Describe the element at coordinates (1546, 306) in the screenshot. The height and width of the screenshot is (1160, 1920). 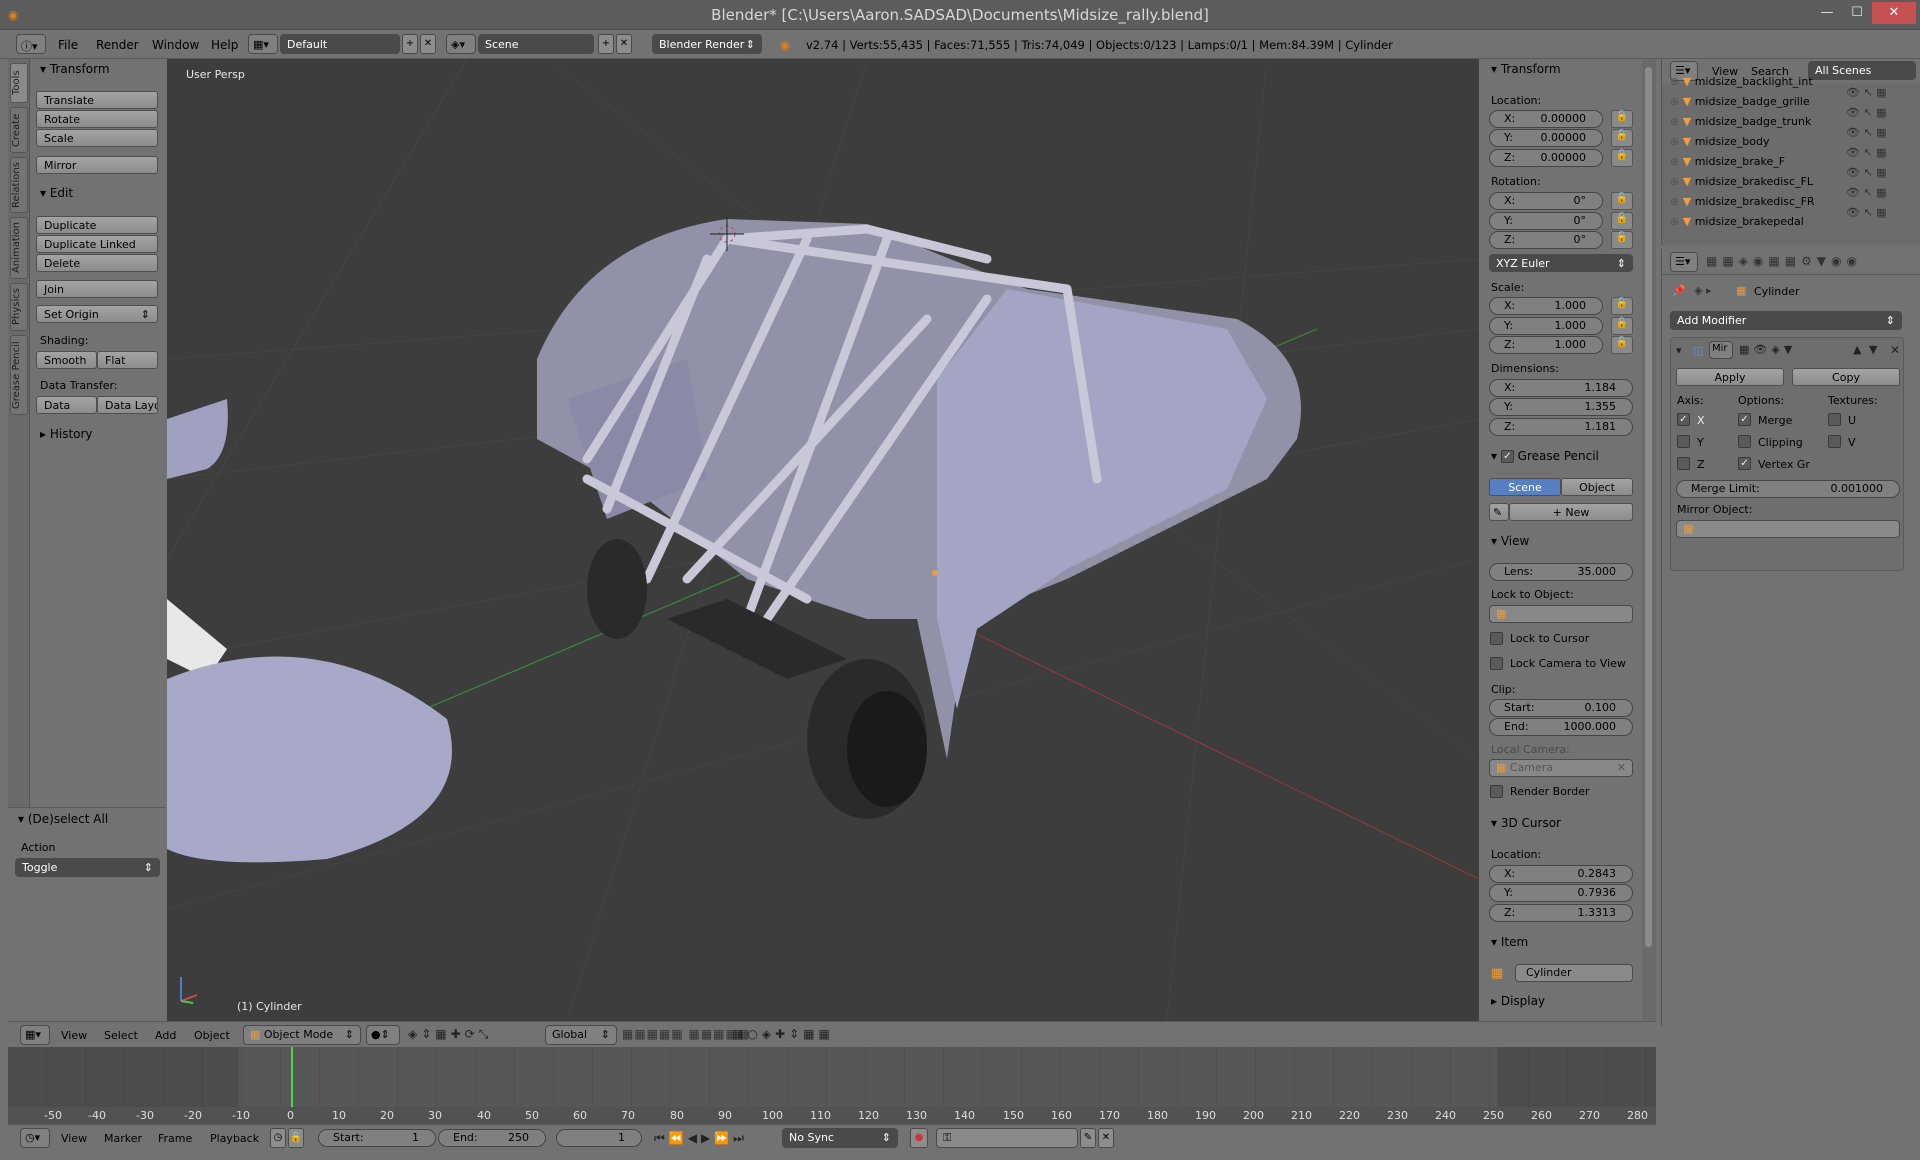
I see `scale-x-field: X: 1.000` at that location.